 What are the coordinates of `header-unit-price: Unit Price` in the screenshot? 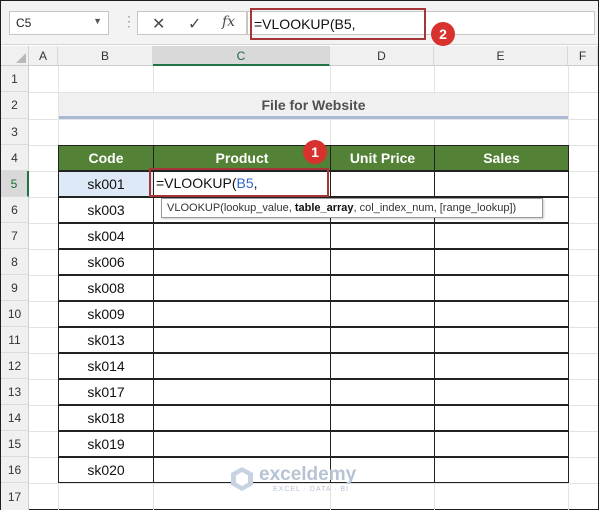 It's located at (382, 158).